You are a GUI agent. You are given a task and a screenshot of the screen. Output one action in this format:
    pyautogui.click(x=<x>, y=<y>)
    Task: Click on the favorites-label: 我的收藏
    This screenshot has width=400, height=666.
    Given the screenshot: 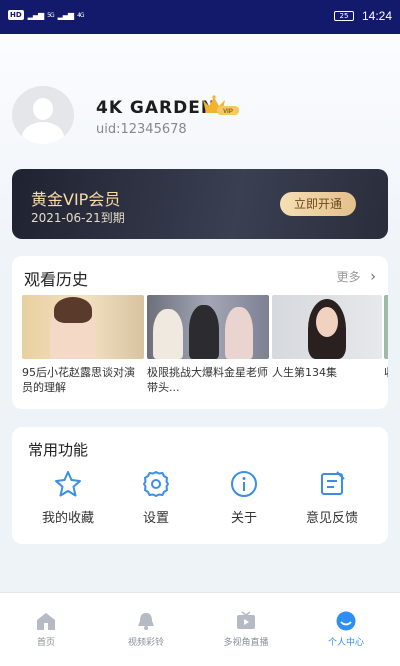 What is the action you would take?
    pyautogui.click(x=67, y=518)
    